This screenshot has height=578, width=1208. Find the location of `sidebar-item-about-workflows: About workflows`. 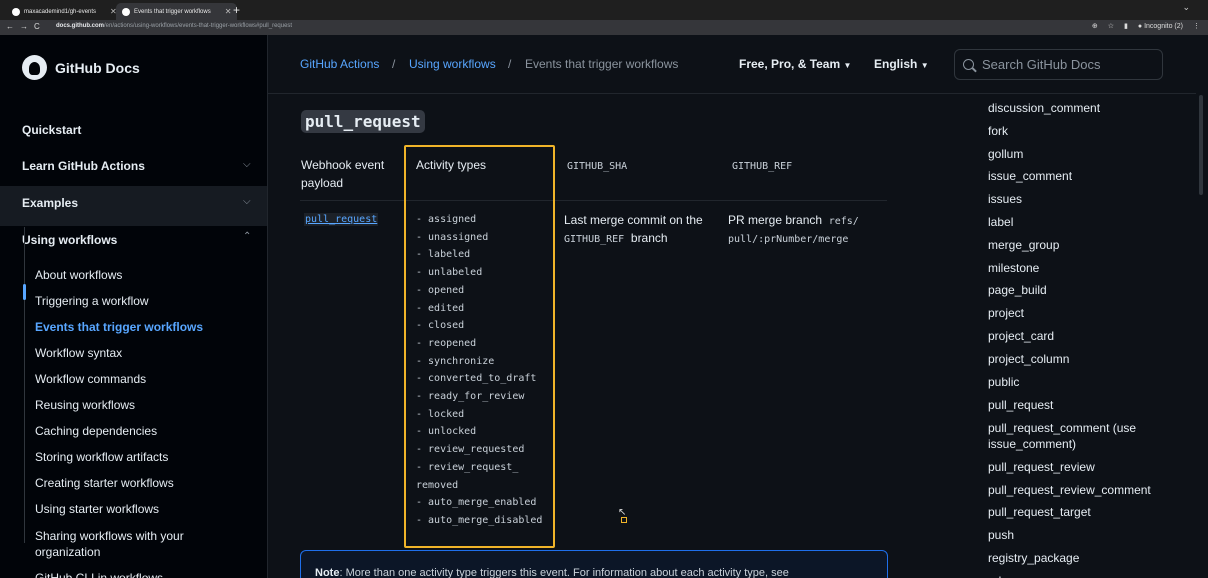

sidebar-item-about-workflows: About workflows is located at coordinates (135, 275).